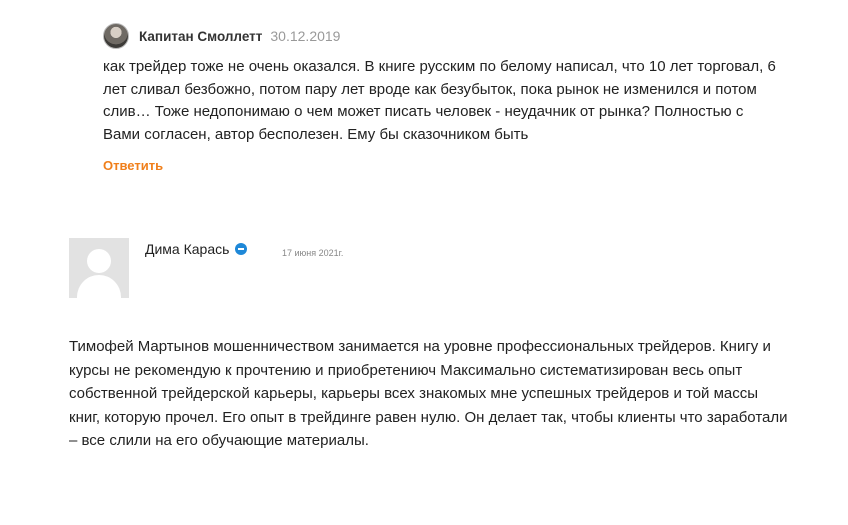 This screenshot has width=848, height=525. Describe the element at coordinates (116, 36) in the screenshot. I see `avatar` at that location.